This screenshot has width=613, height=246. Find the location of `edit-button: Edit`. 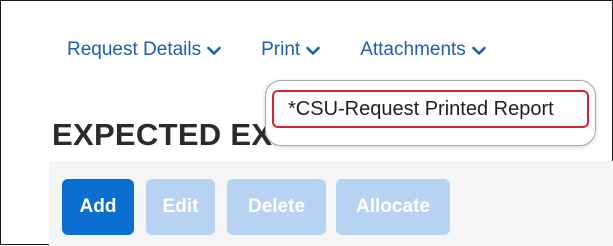

edit-button: Edit is located at coordinates (180, 207).